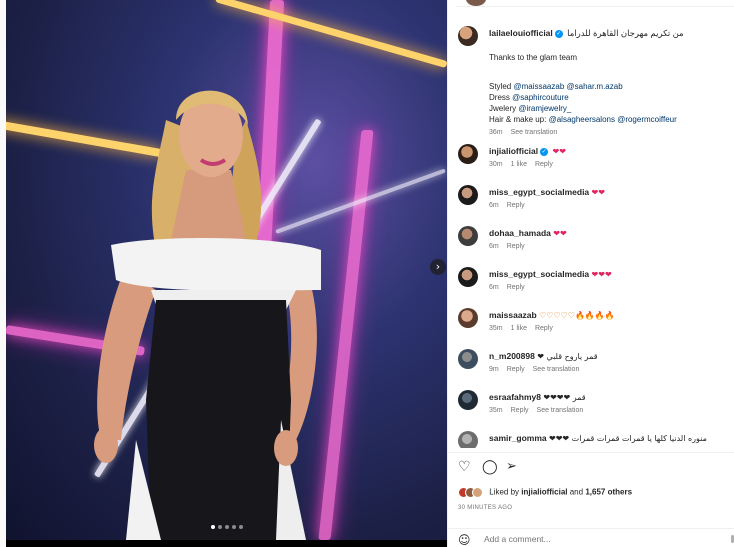  Describe the element at coordinates (496, 132) in the screenshot. I see `caption-time: 36m` at that location.